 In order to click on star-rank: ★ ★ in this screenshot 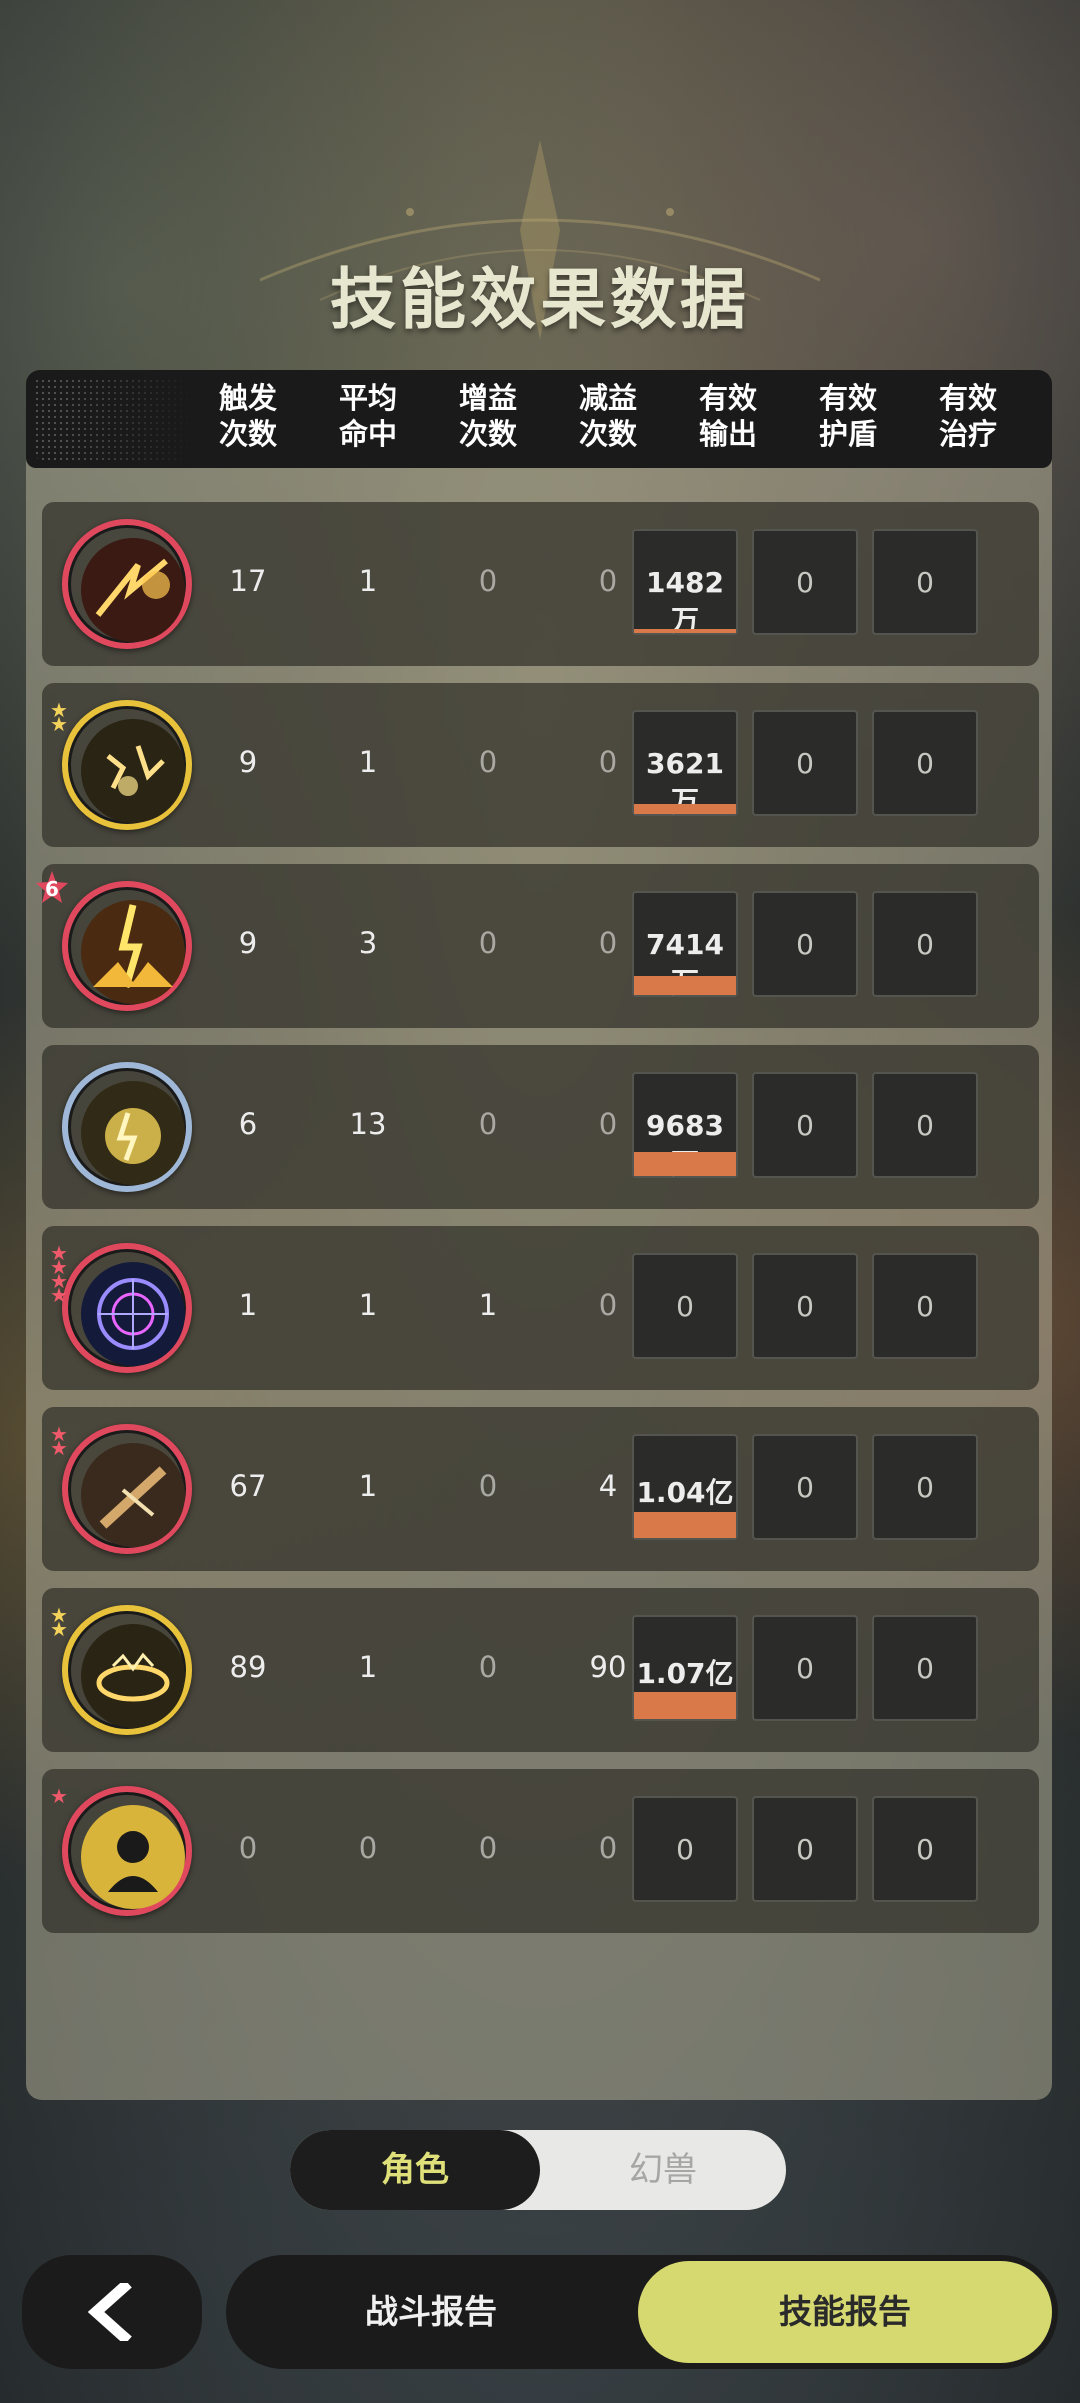, I will do `click(62, 718)`.